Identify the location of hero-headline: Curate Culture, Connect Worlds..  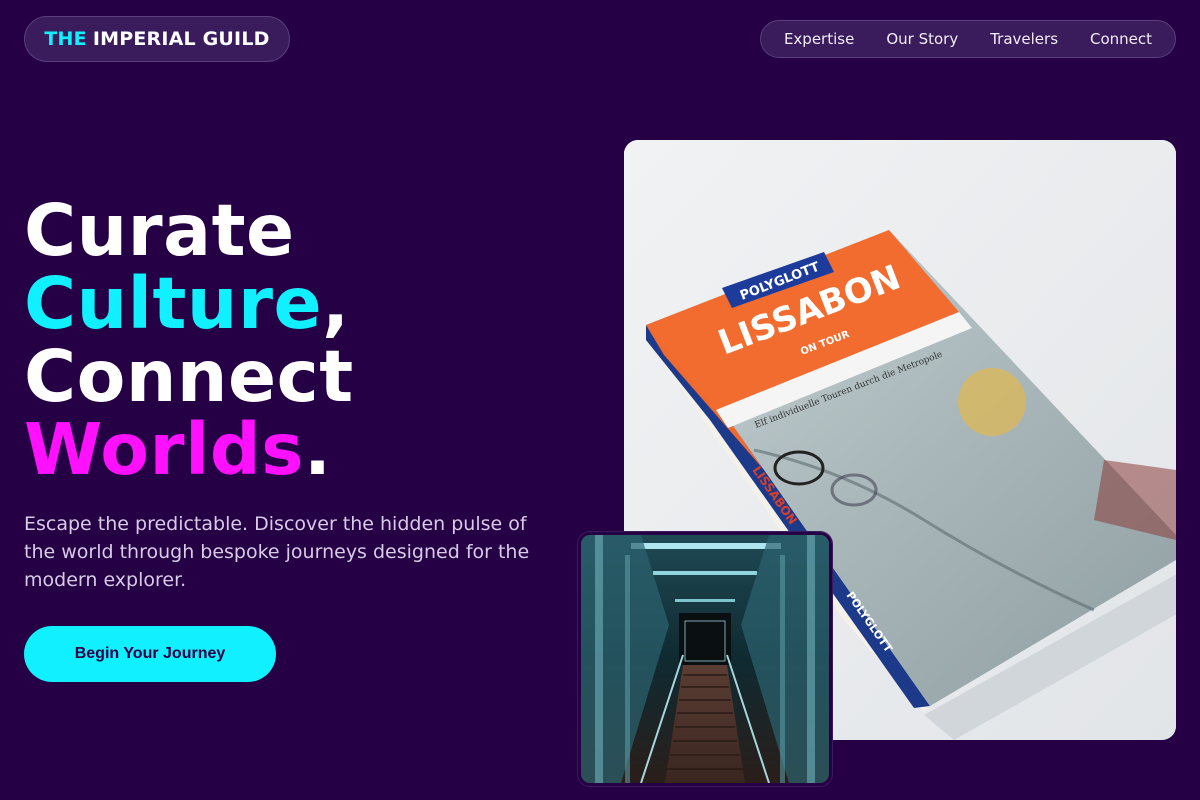
(189, 340).